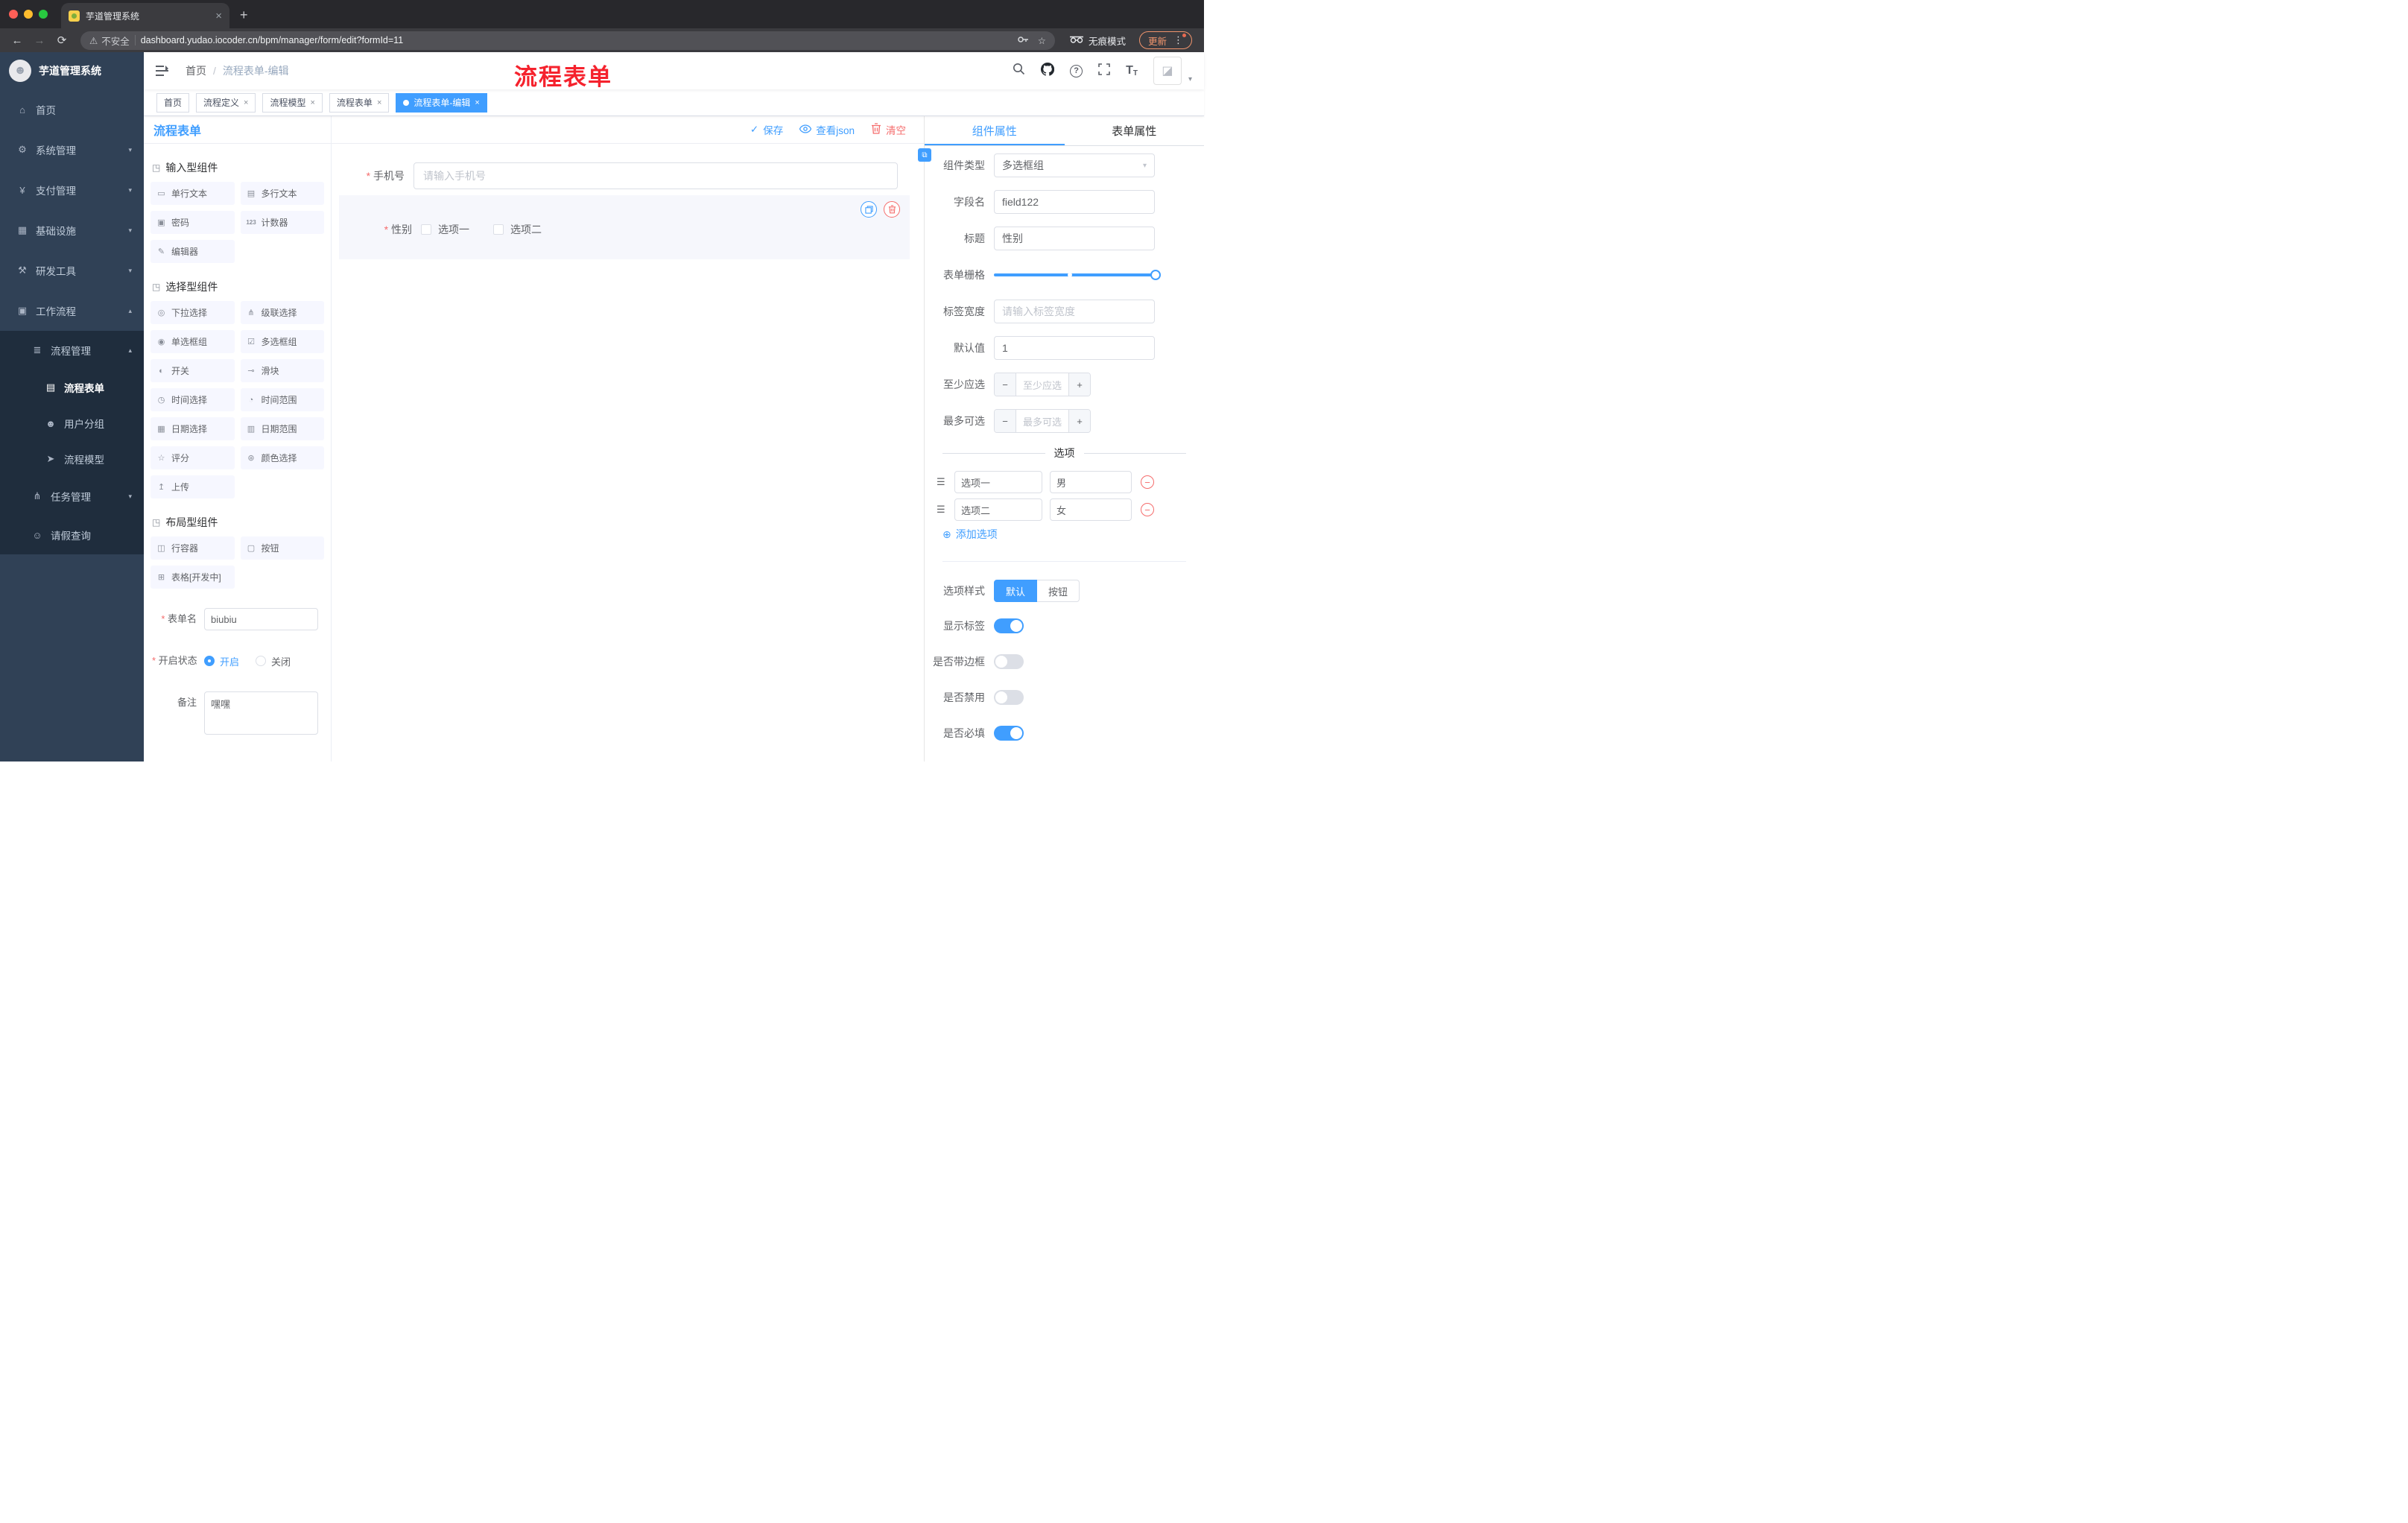 The width and height of the screenshot is (2408, 1523). Describe the element at coordinates (517, 230) in the screenshot. I see `gender-option-2: 选项二` at that location.